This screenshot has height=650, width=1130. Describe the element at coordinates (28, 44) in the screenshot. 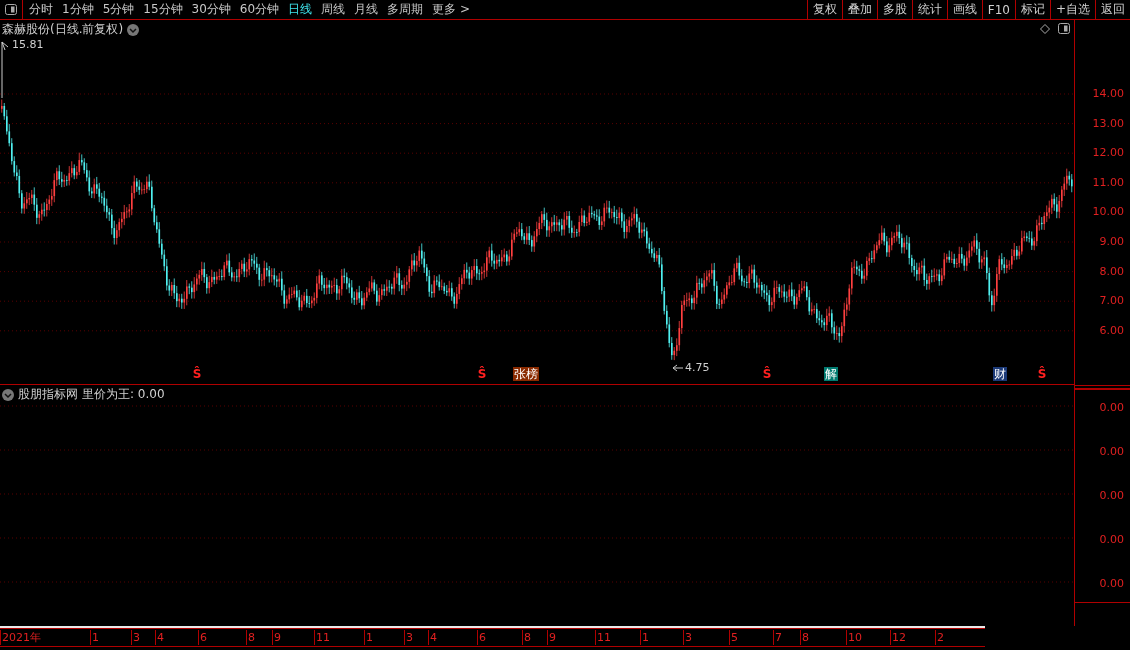

I see `price-label: 15.81` at that location.